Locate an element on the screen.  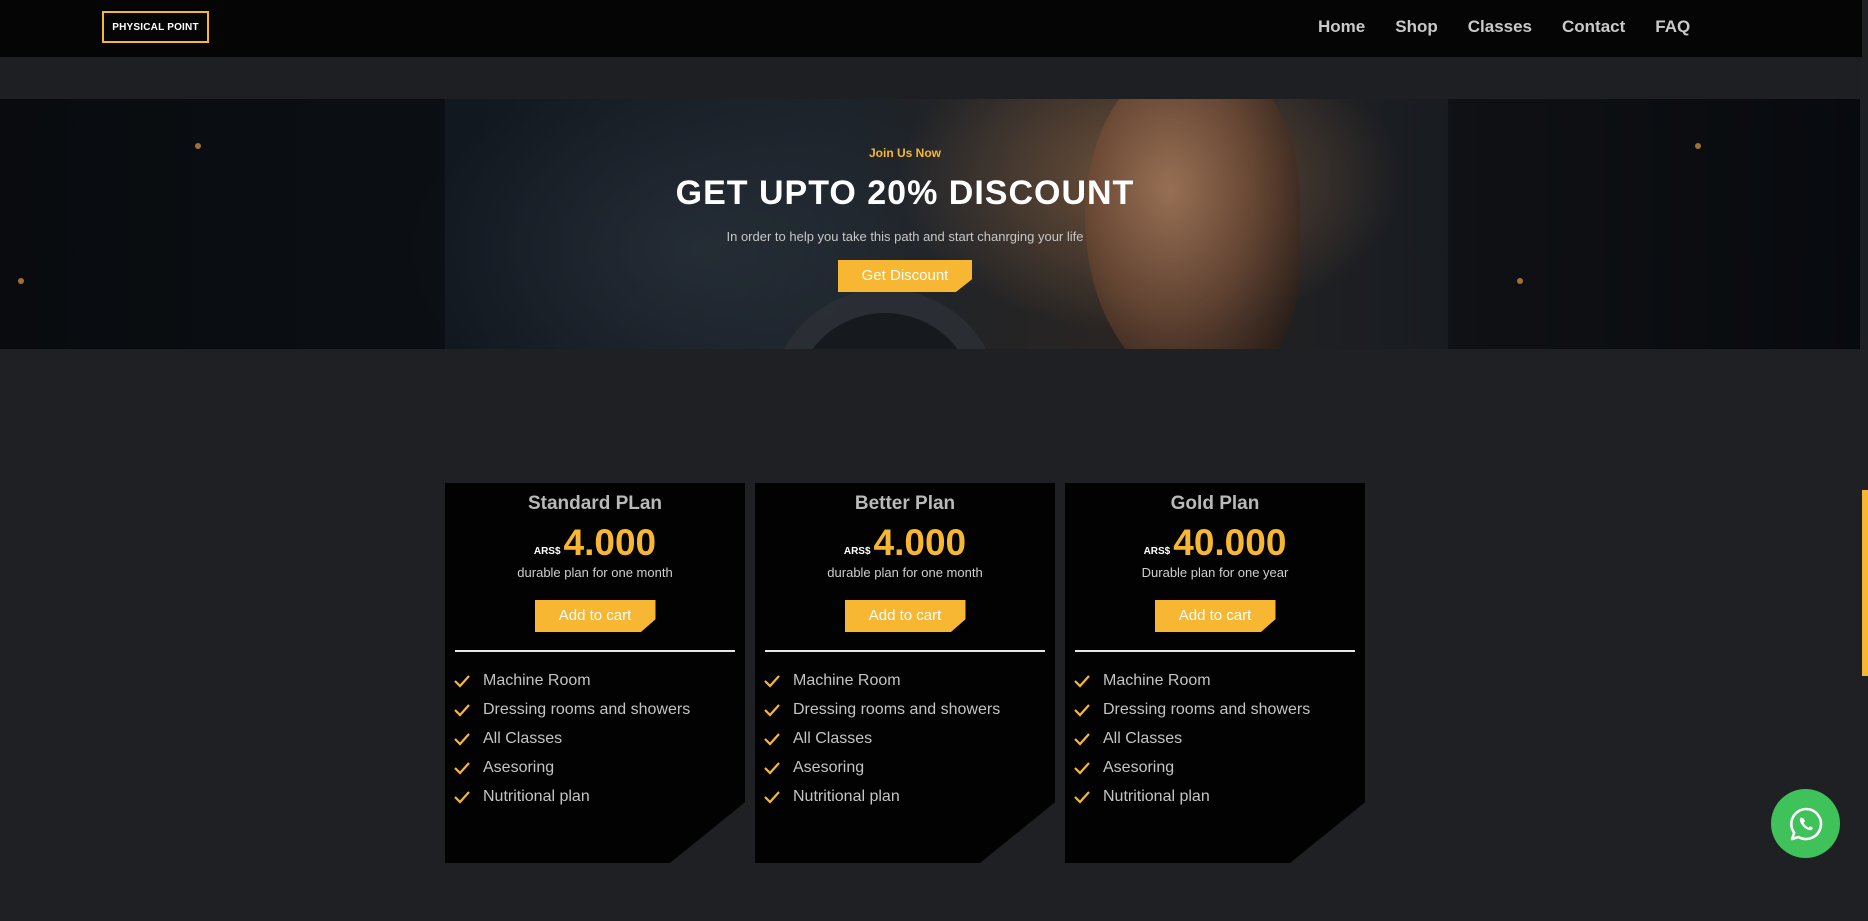
get-discount-button: Get Discount is located at coordinates (905, 276).